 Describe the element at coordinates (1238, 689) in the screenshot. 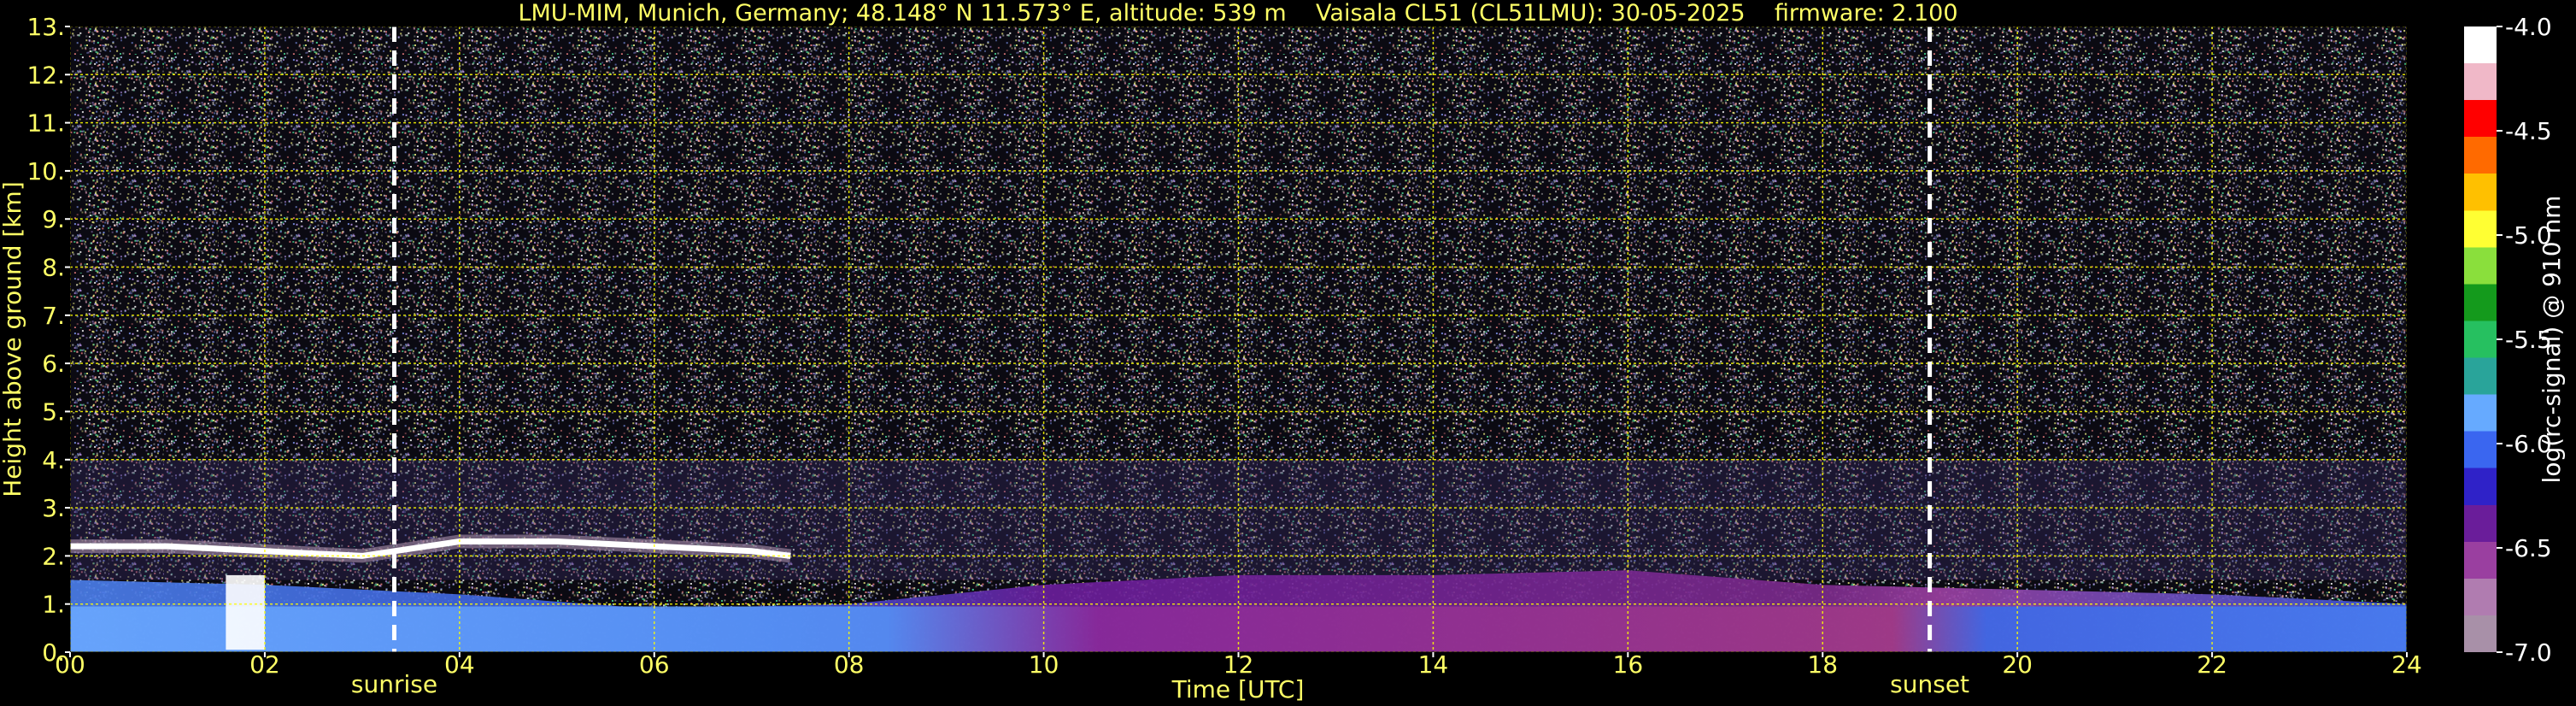

I see `x-axis-label: Time [UTC]` at that location.